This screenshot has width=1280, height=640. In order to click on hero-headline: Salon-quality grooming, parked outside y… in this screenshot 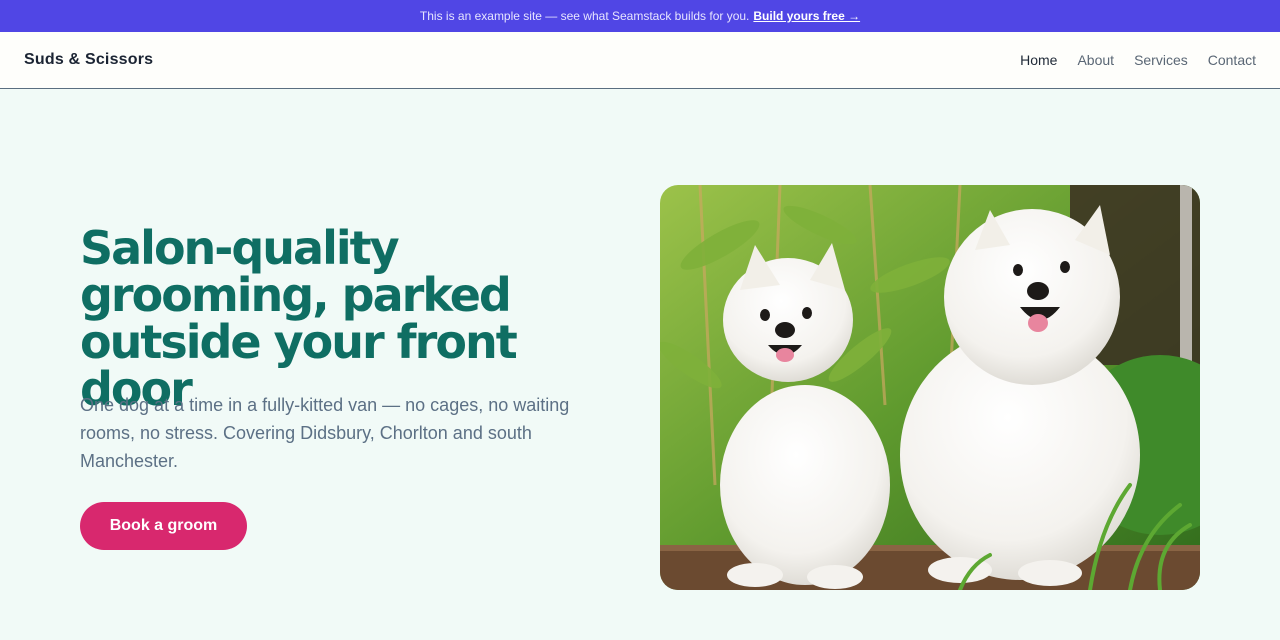, I will do `click(299, 318)`.